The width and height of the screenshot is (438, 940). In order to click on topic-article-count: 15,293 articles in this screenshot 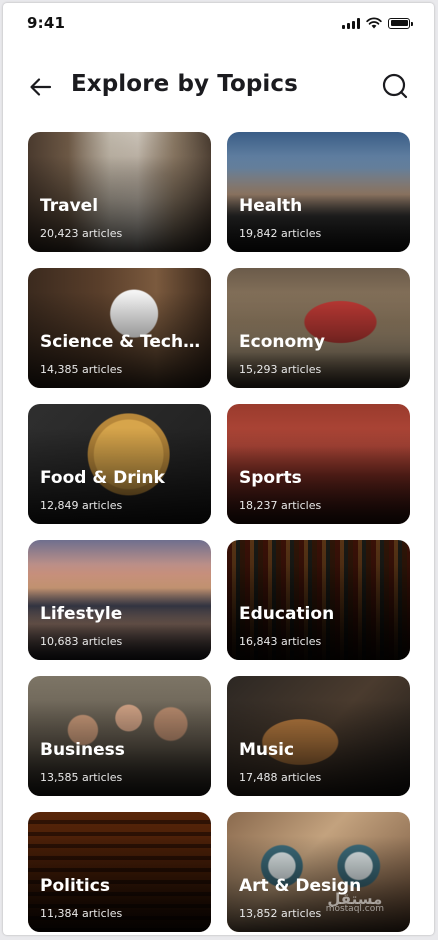, I will do `click(280, 369)`.